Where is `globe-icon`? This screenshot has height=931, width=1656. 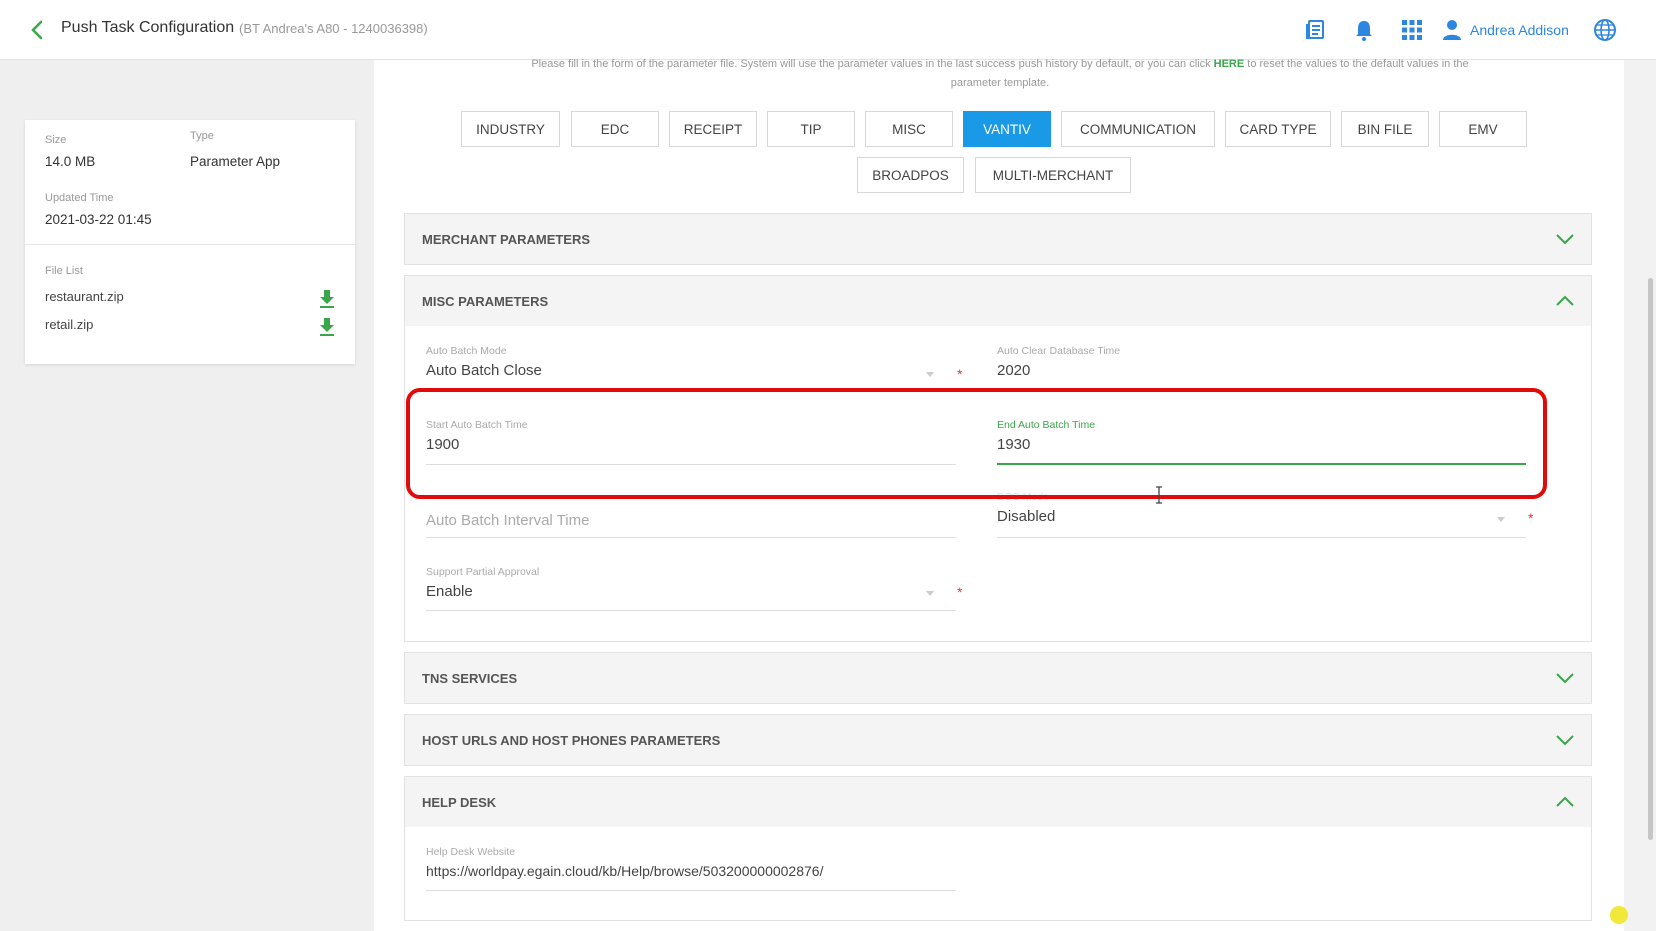 globe-icon is located at coordinates (1605, 30).